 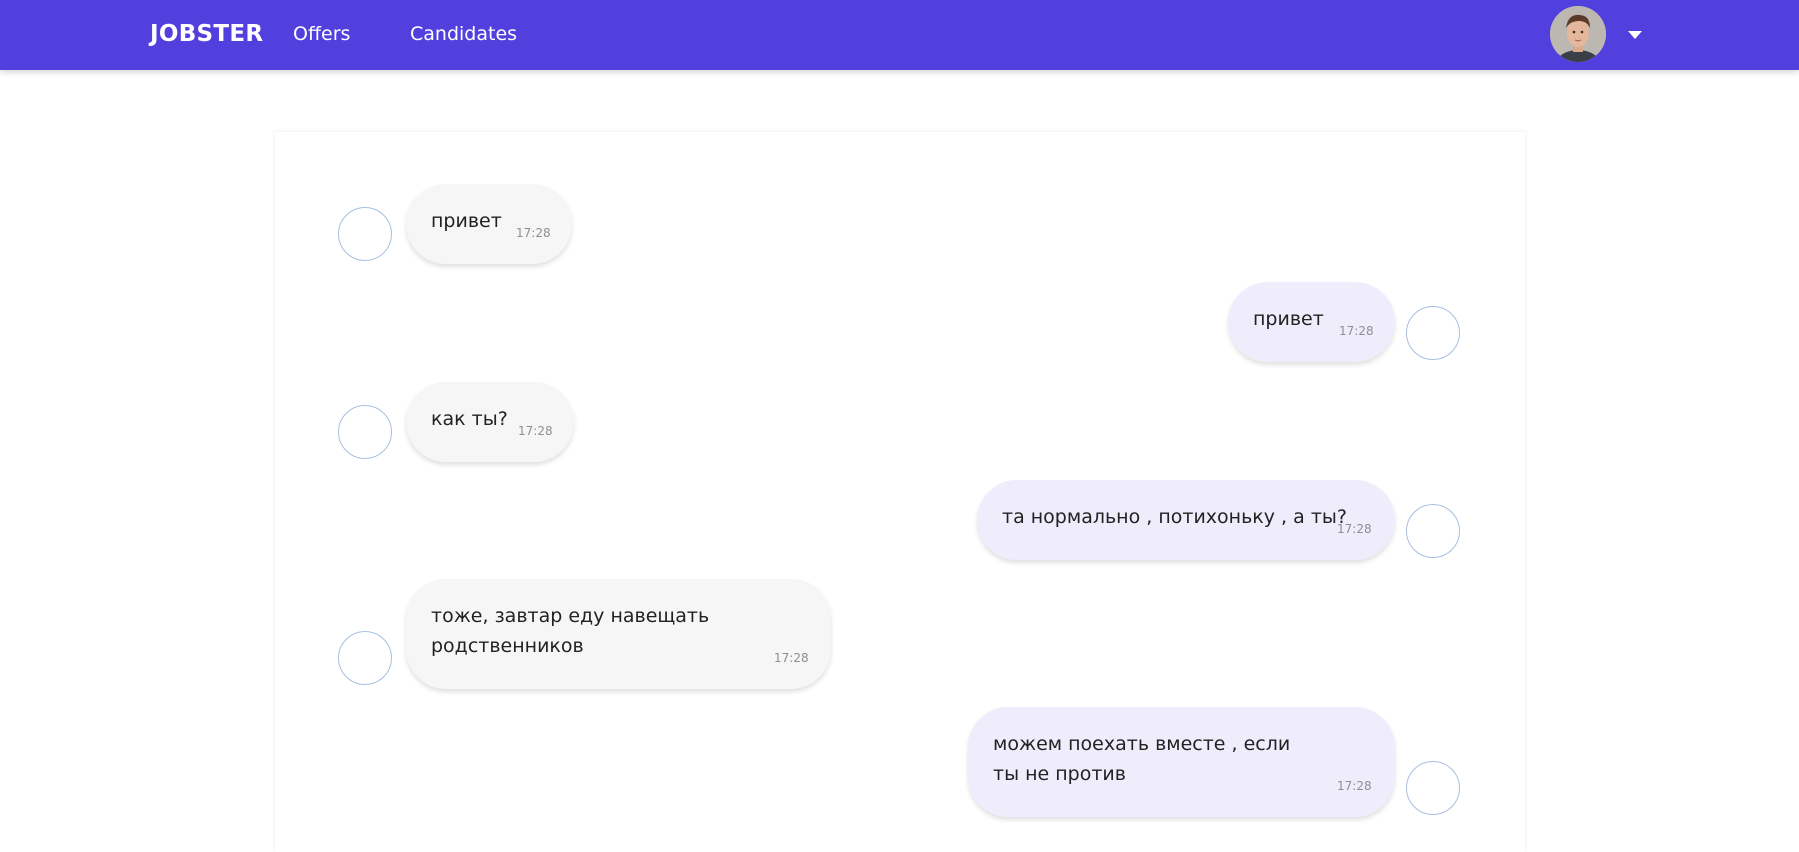 I want to click on user-avatar, so click(x=1578, y=34).